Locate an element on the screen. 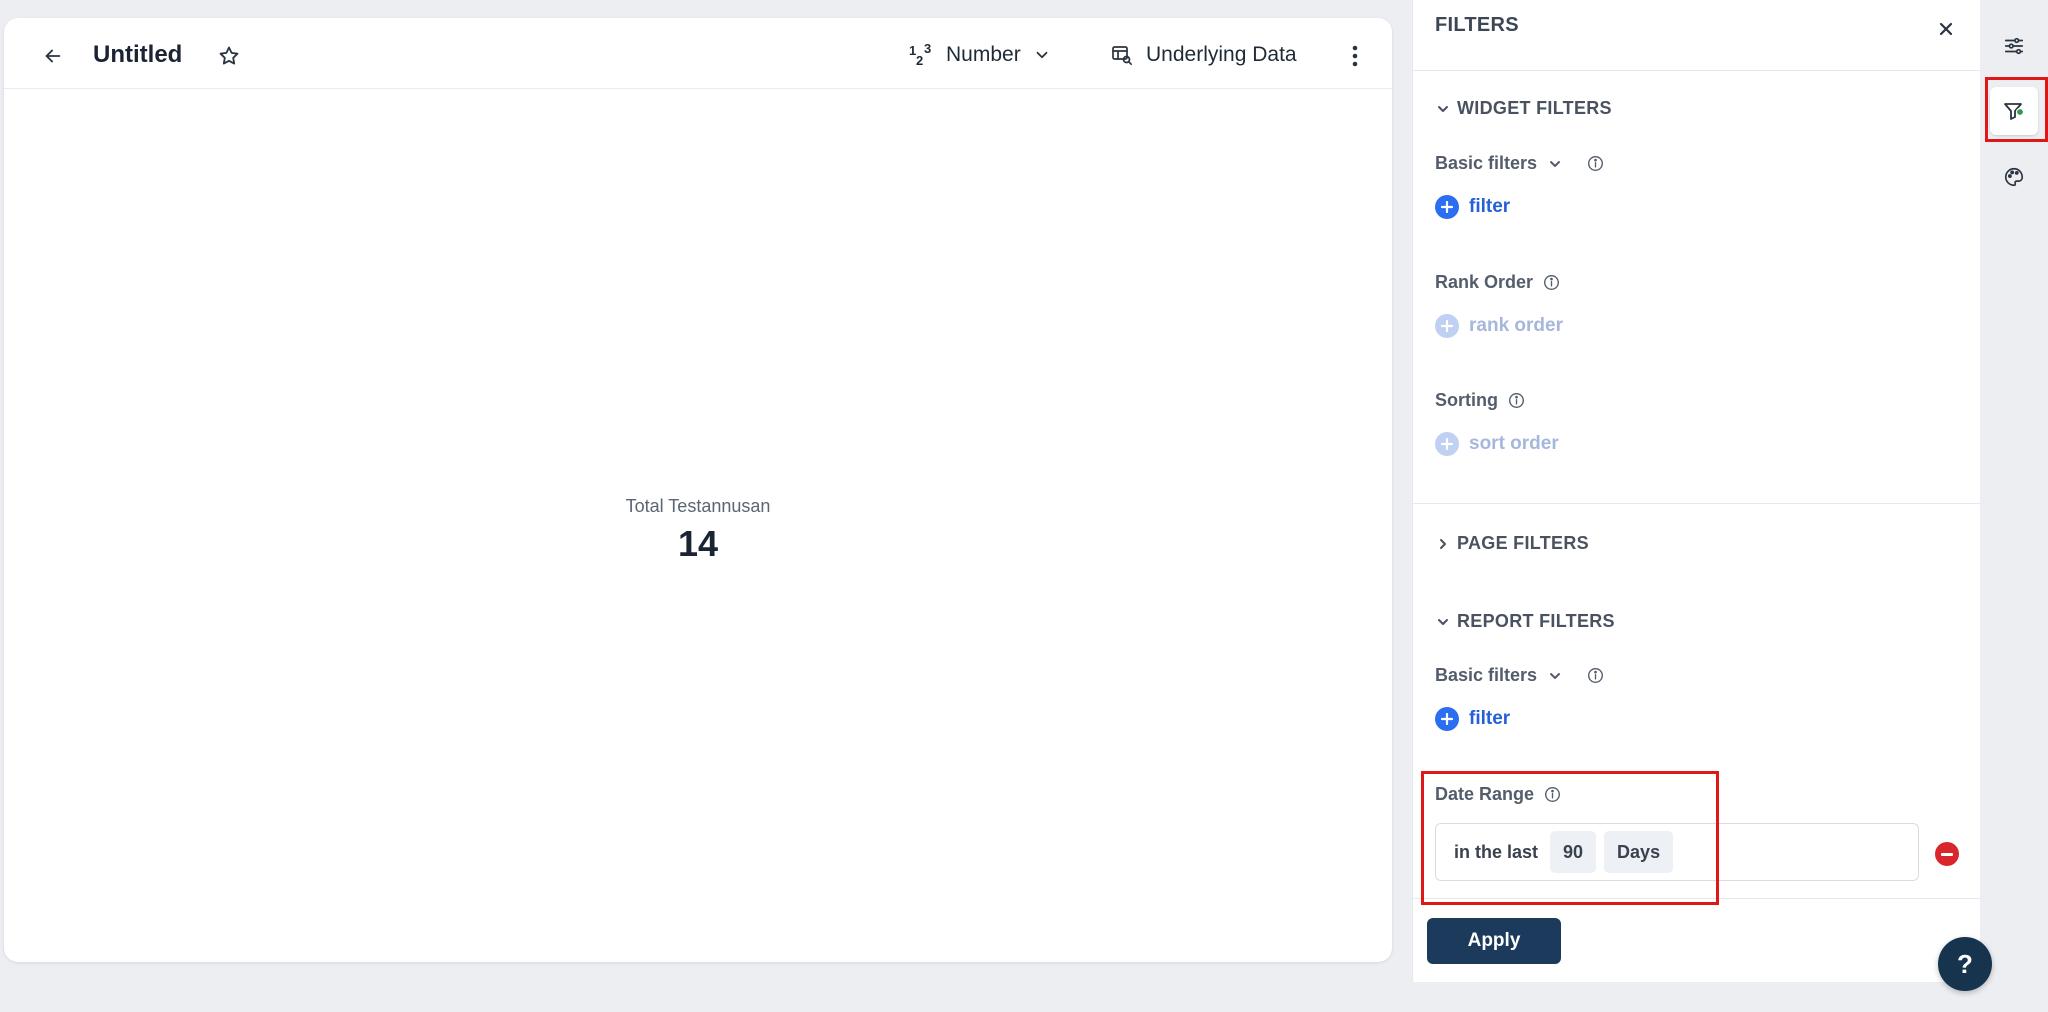 The image size is (2048, 1012). visualization-type-dropdown: 1 2 3 Number is located at coordinates (979, 55).